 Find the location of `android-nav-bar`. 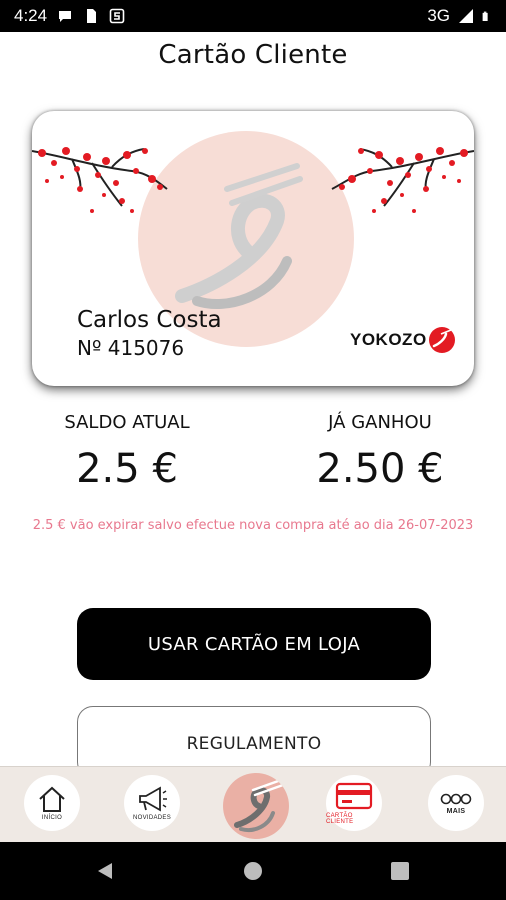

android-nav-bar is located at coordinates (253, 871).